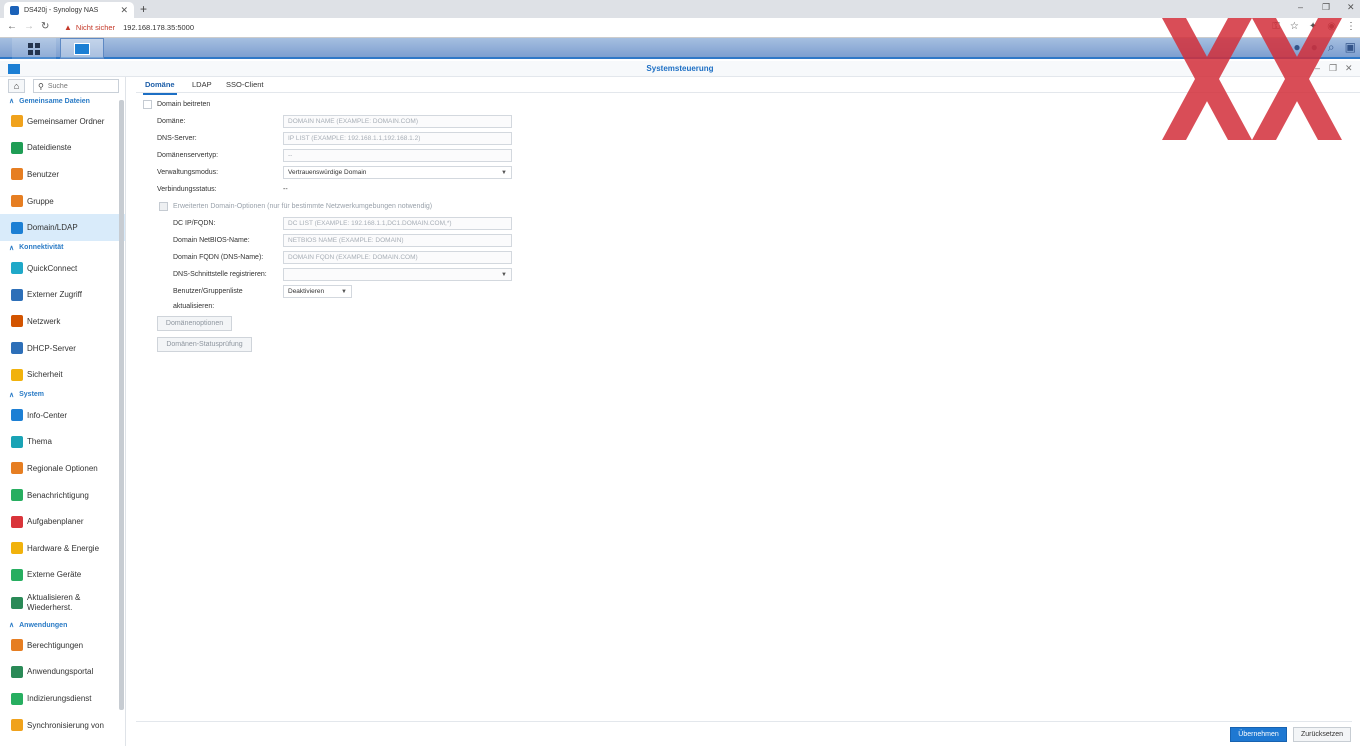 The height and width of the screenshot is (746, 1360). I want to click on sidebar-scrollbar, so click(121, 405).